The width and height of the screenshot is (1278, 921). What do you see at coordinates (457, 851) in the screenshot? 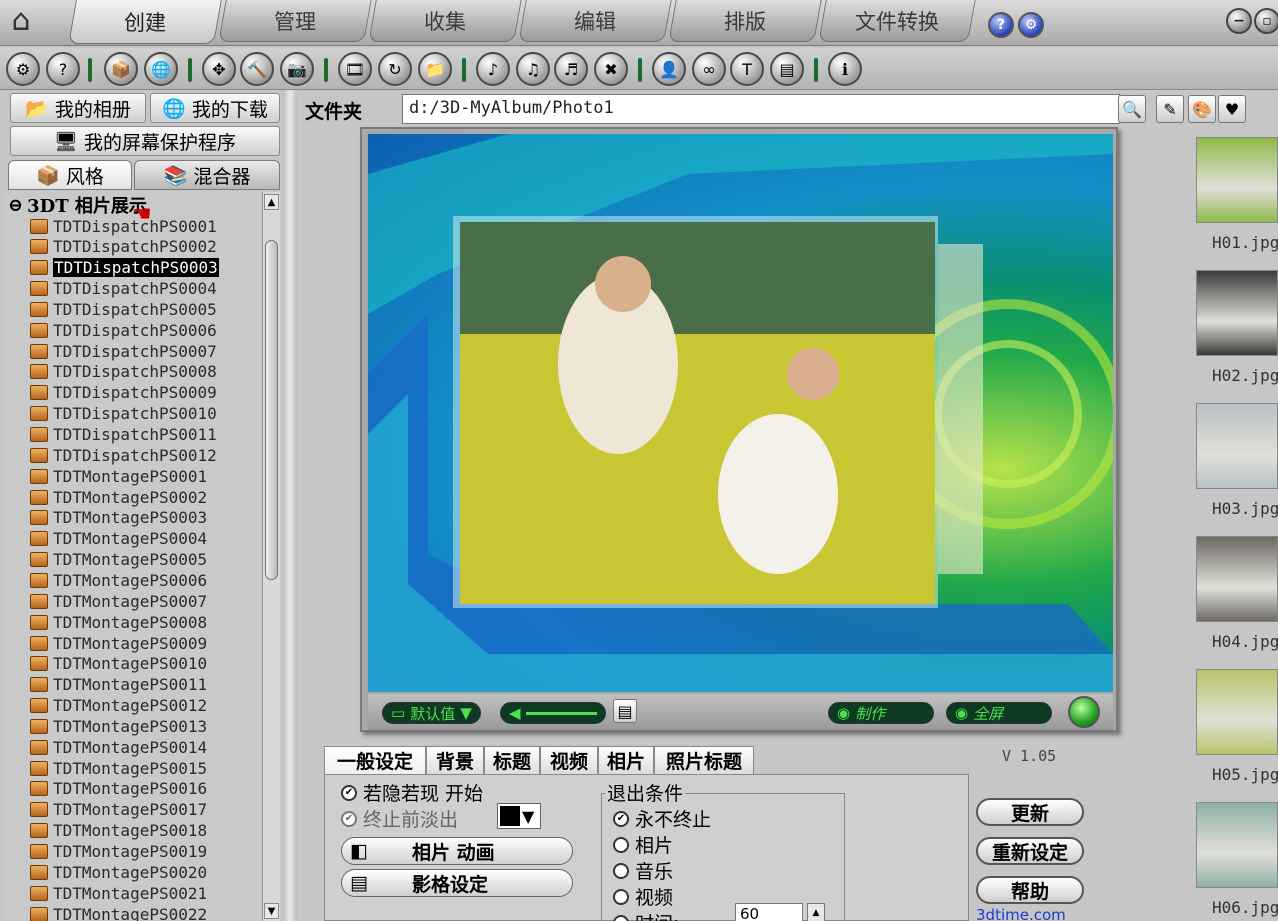
I see `photo-animation-button: ◧ 相片 动画` at bounding box center [457, 851].